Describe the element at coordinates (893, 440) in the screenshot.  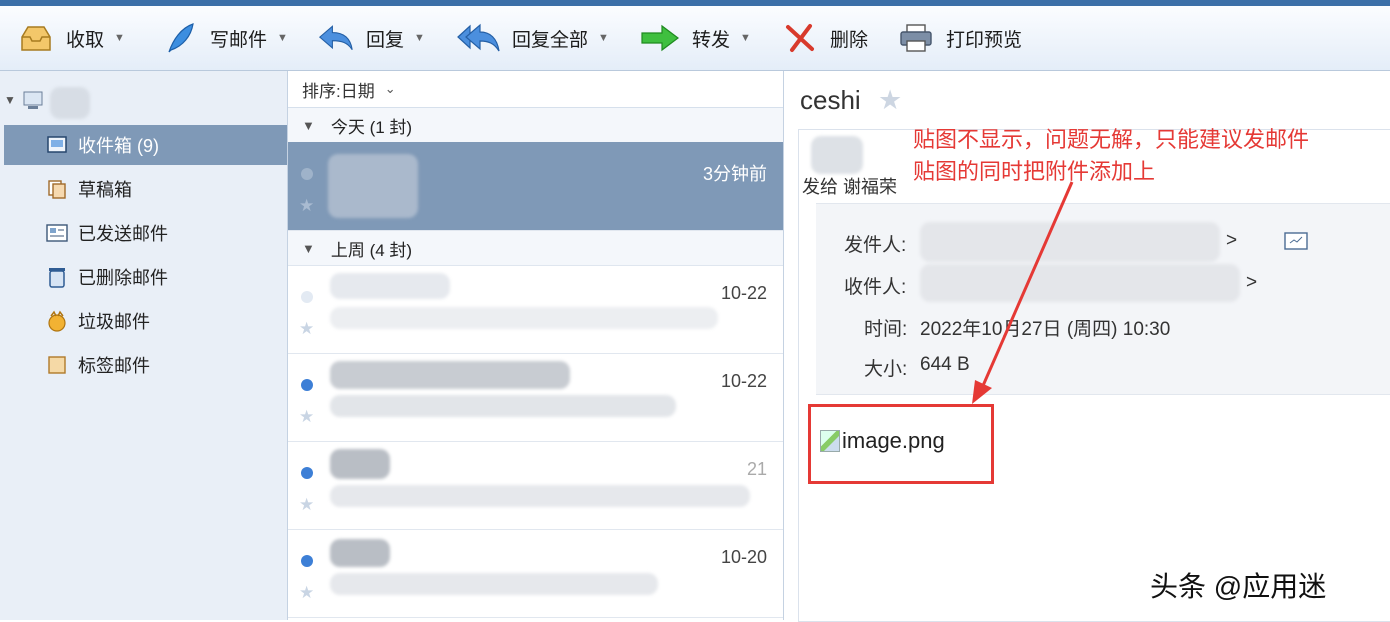
I see `attachment-name: image.png` at that location.